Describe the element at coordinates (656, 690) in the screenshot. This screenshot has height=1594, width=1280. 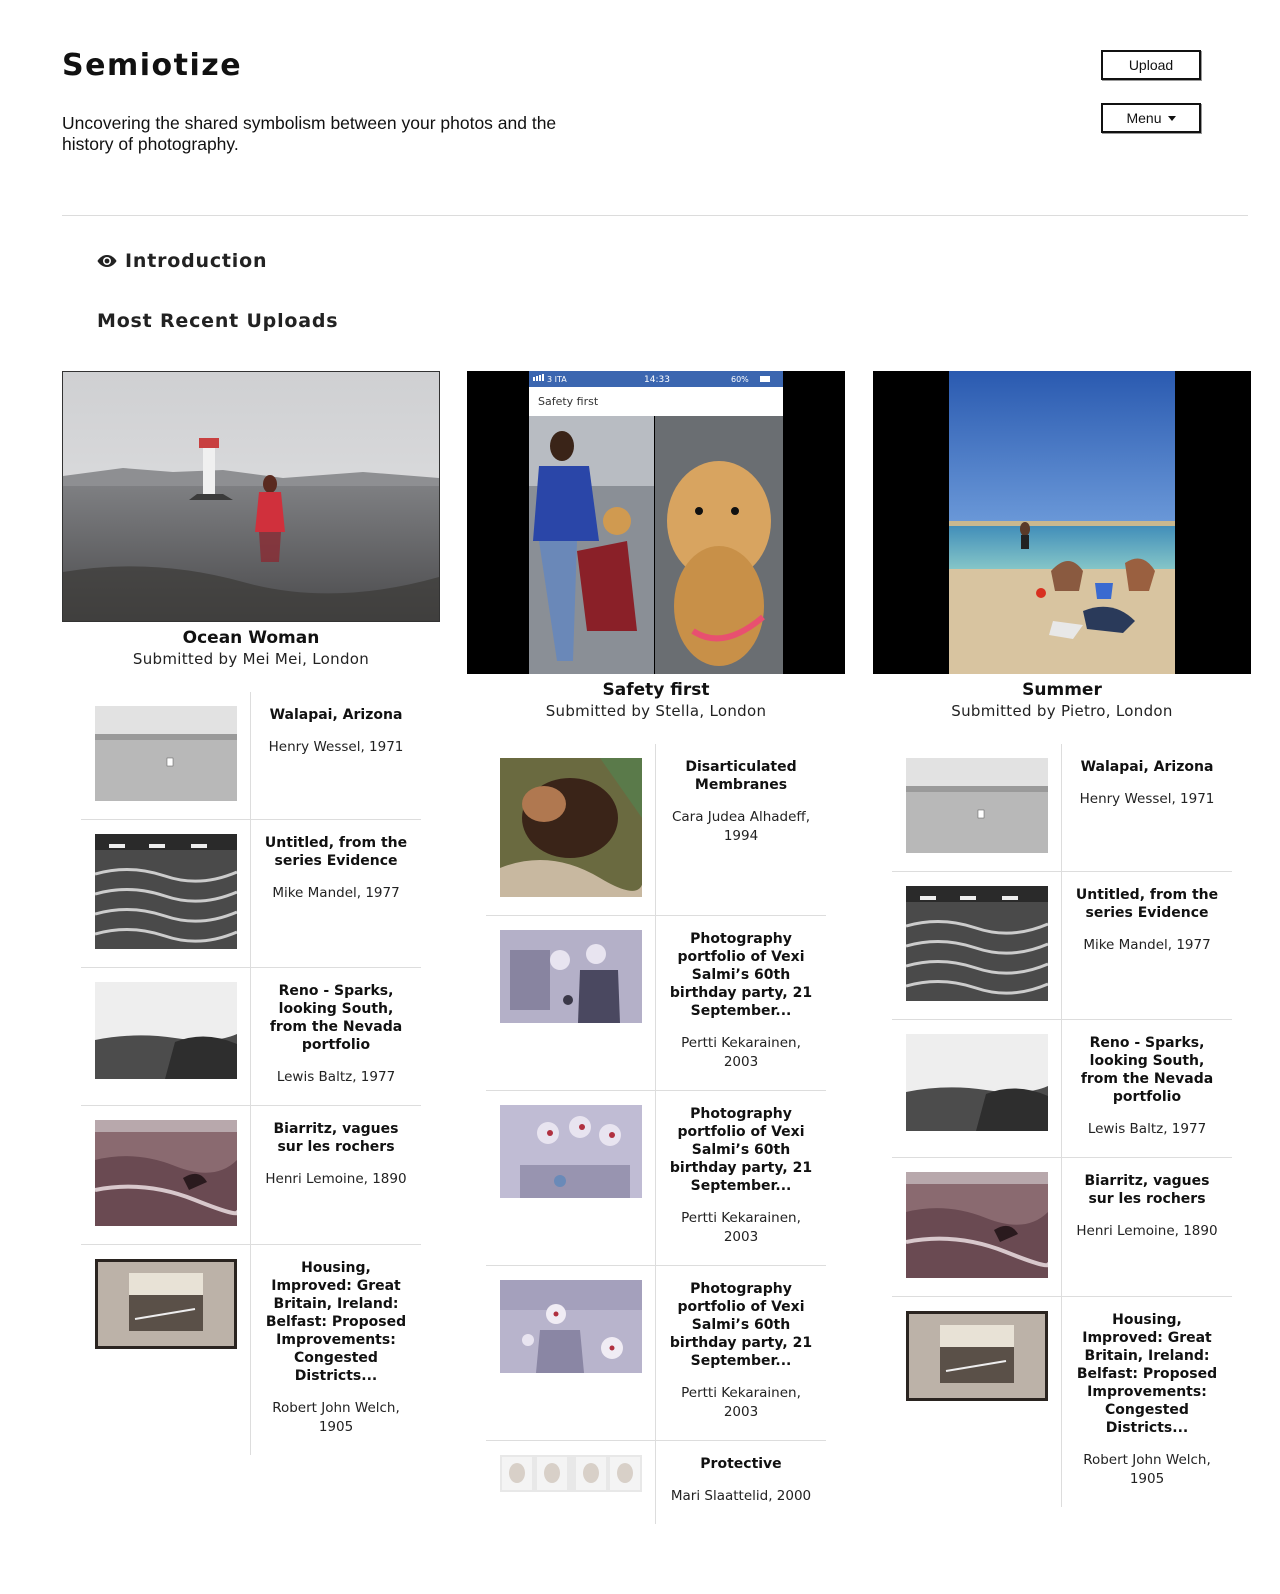
I see `upload-title: Safety first` at that location.